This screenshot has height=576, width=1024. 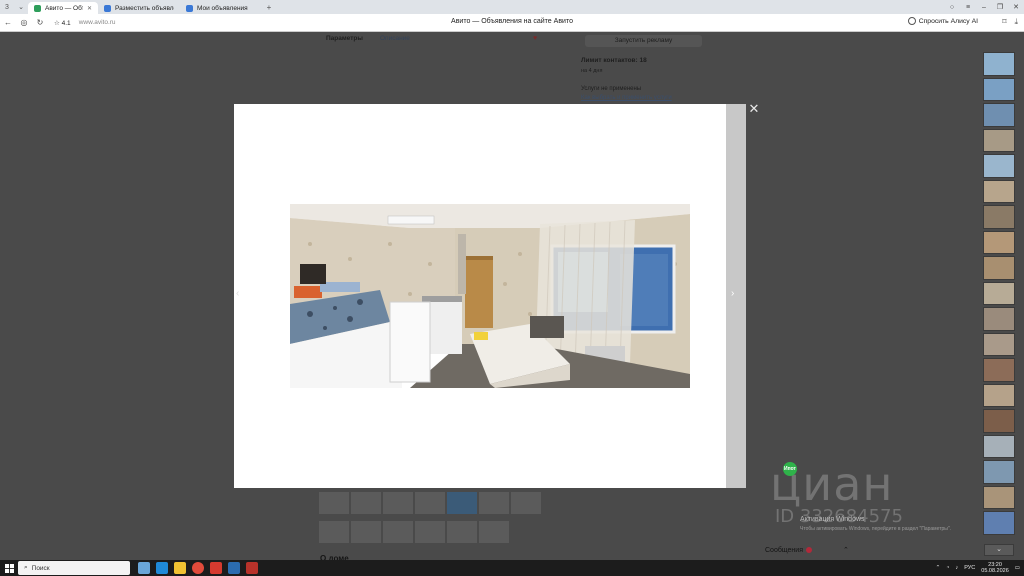 What do you see at coordinates (754, 109) in the screenshot?
I see `close-icon: ✕` at bounding box center [754, 109].